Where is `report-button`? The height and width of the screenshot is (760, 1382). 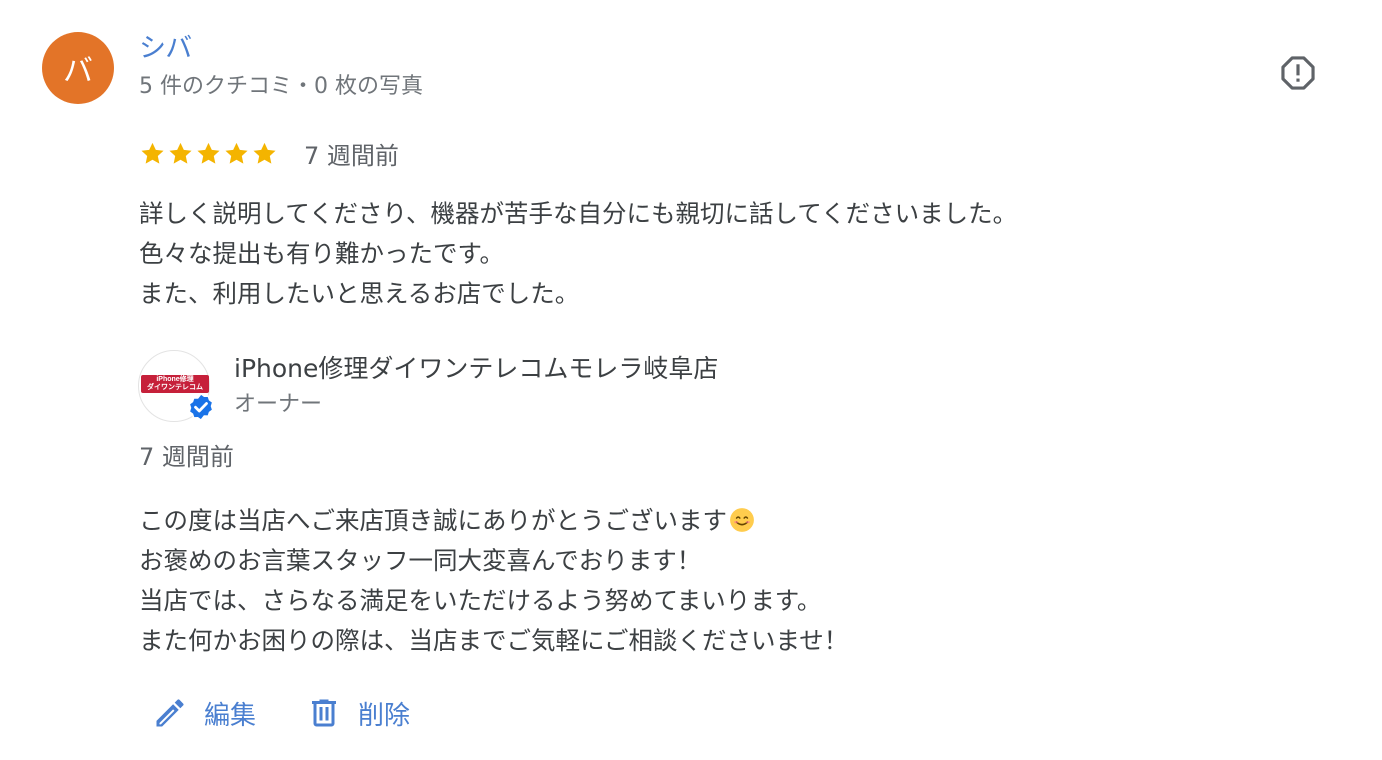
report-button is located at coordinates (1298, 73).